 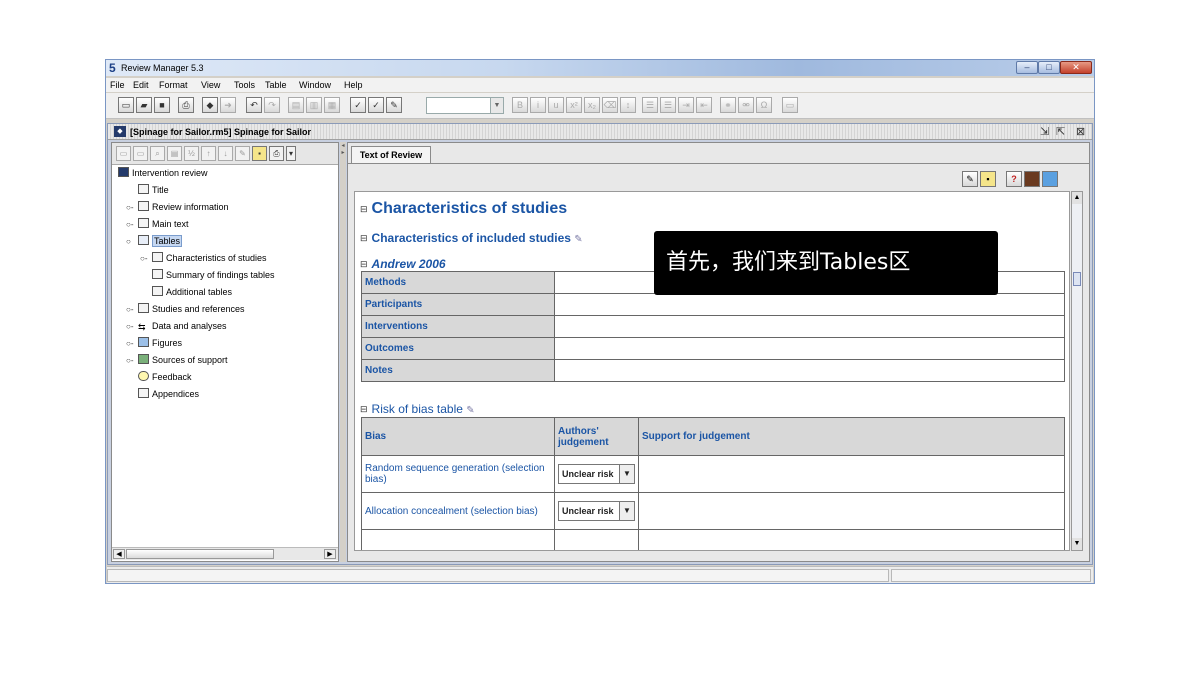 I want to click on tree-item-appendices: Appendices, so click(x=168, y=394).